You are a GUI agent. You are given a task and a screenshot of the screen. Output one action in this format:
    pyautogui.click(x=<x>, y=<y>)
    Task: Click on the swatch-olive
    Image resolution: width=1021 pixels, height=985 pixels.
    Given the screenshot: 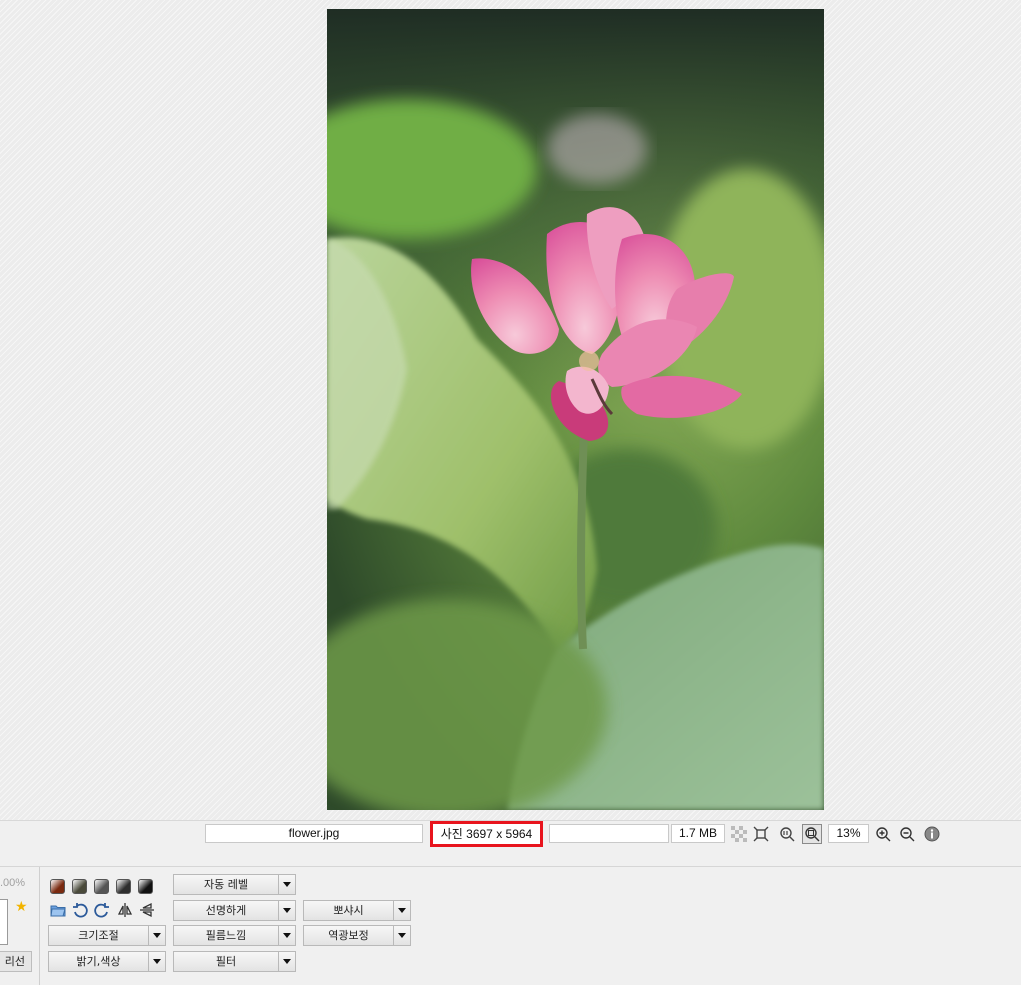 What is the action you would take?
    pyautogui.click(x=79, y=886)
    